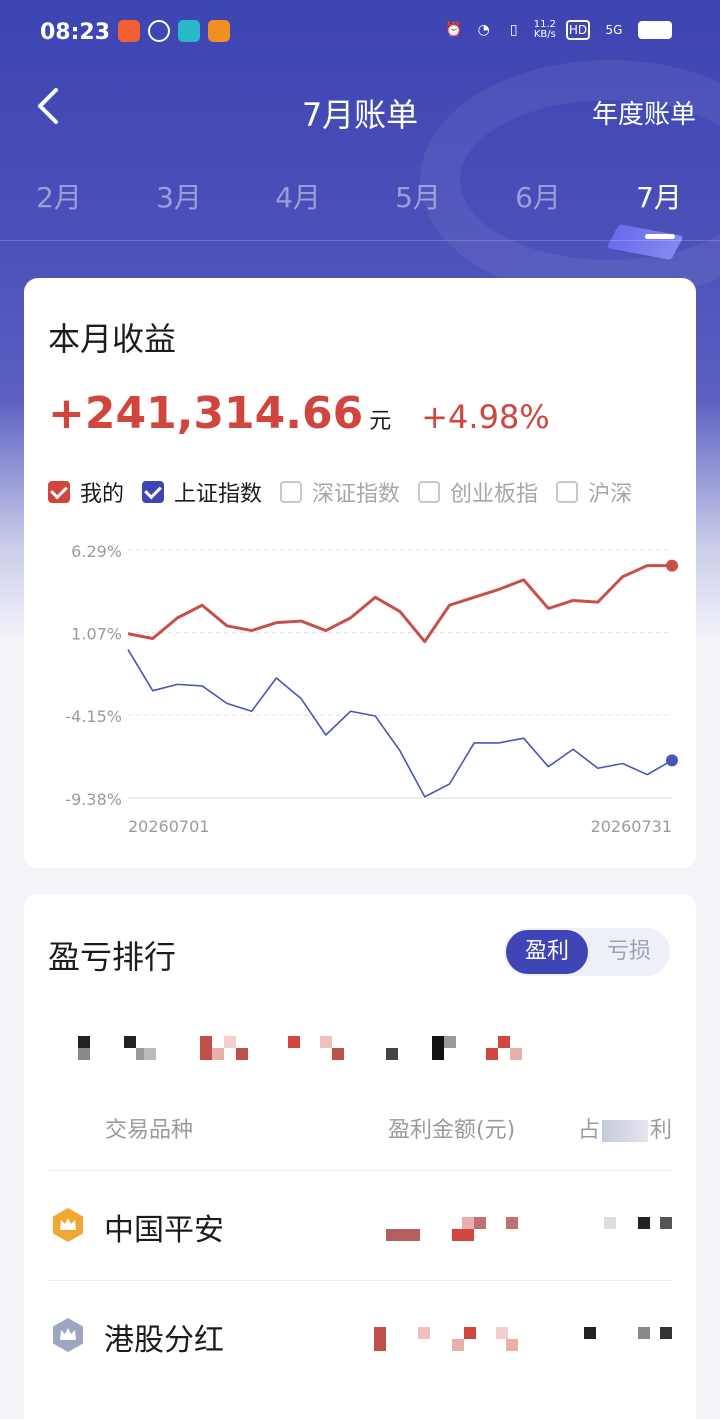 The height and width of the screenshot is (1419, 720). What do you see at coordinates (68, 1335) in the screenshot?
I see `silver-crown-medal-icon` at bounding box center [68, 1335].